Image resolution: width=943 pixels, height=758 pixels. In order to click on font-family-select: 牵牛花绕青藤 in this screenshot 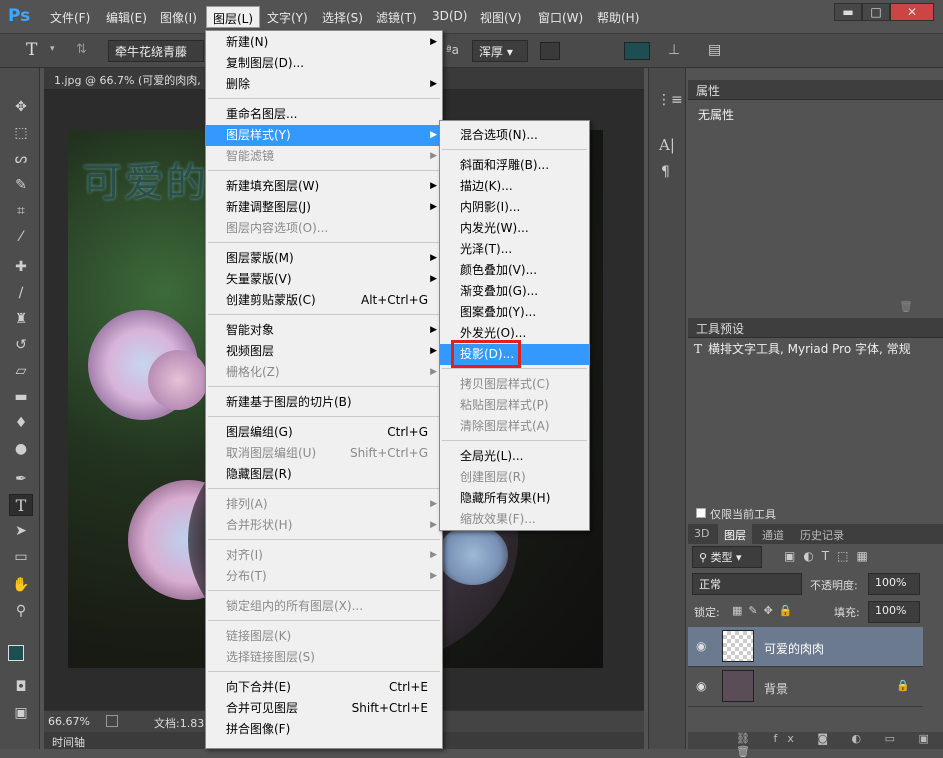, I will do `click(156, 51)`.